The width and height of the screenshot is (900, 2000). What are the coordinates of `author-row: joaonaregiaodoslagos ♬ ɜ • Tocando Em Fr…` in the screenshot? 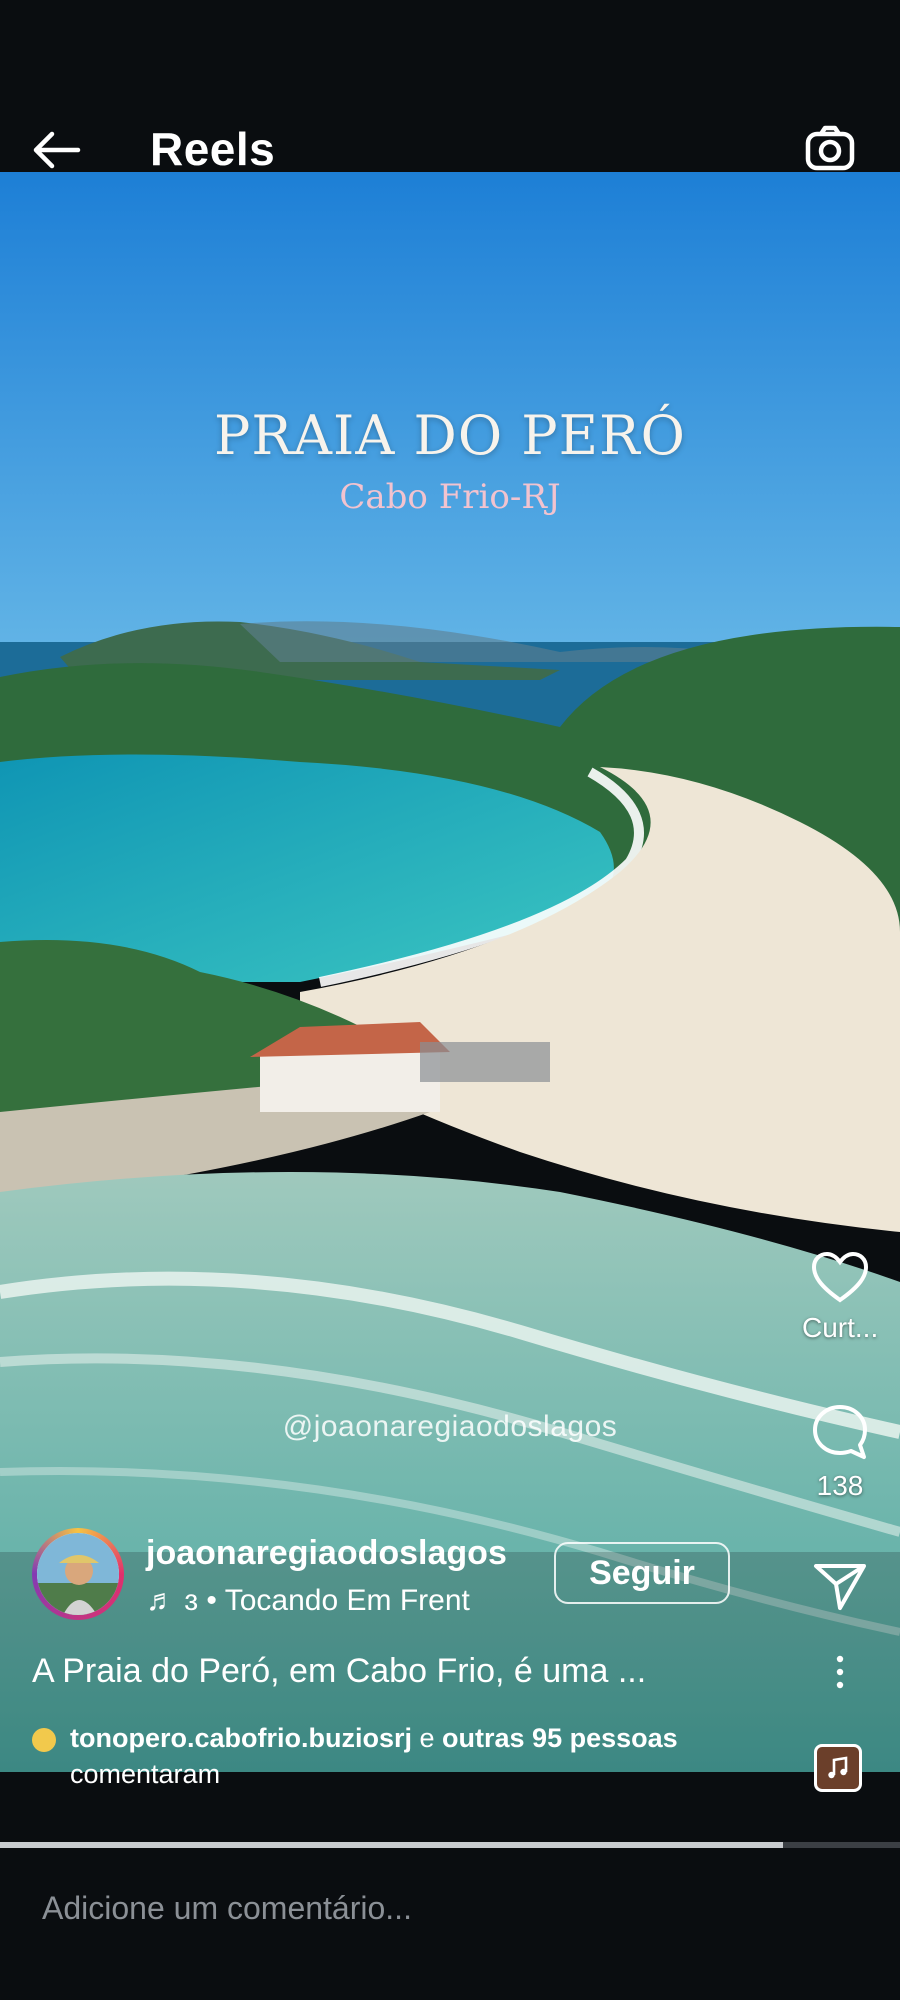 It's located at (392, 1578).